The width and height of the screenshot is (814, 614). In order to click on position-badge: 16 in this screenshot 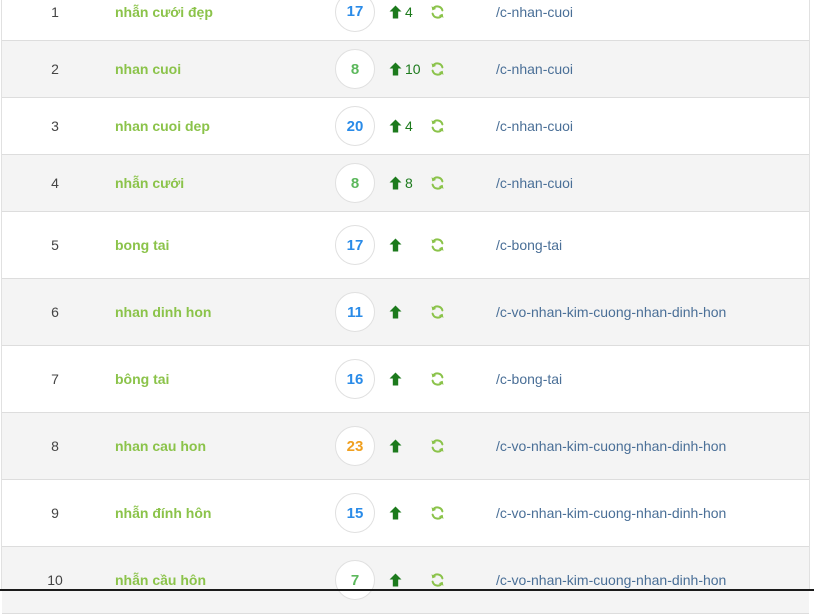, I will do `click(355, 379)`.